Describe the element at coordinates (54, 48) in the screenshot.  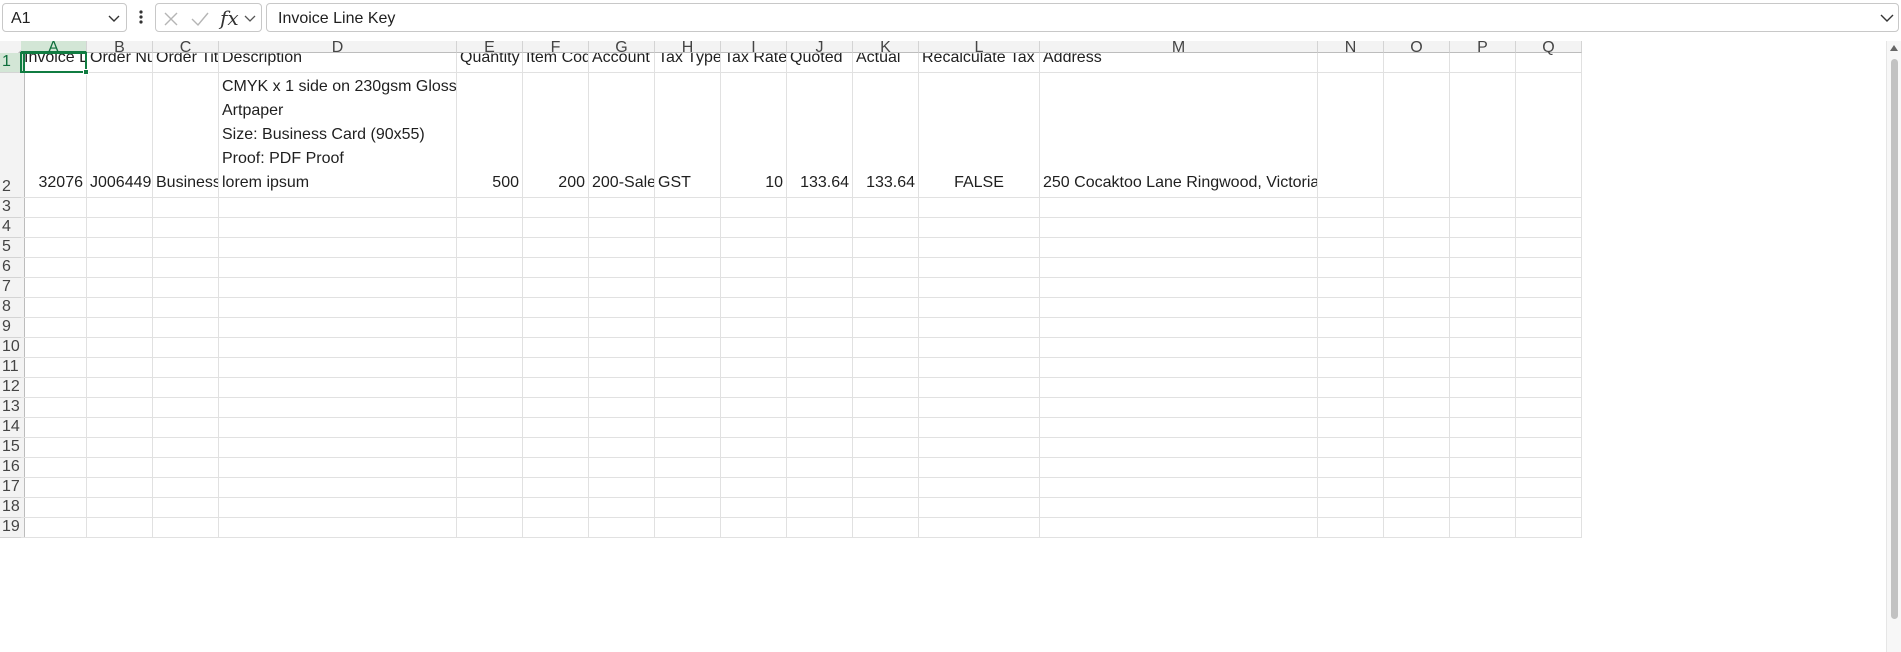
I see `column-header-a: A` at that location.